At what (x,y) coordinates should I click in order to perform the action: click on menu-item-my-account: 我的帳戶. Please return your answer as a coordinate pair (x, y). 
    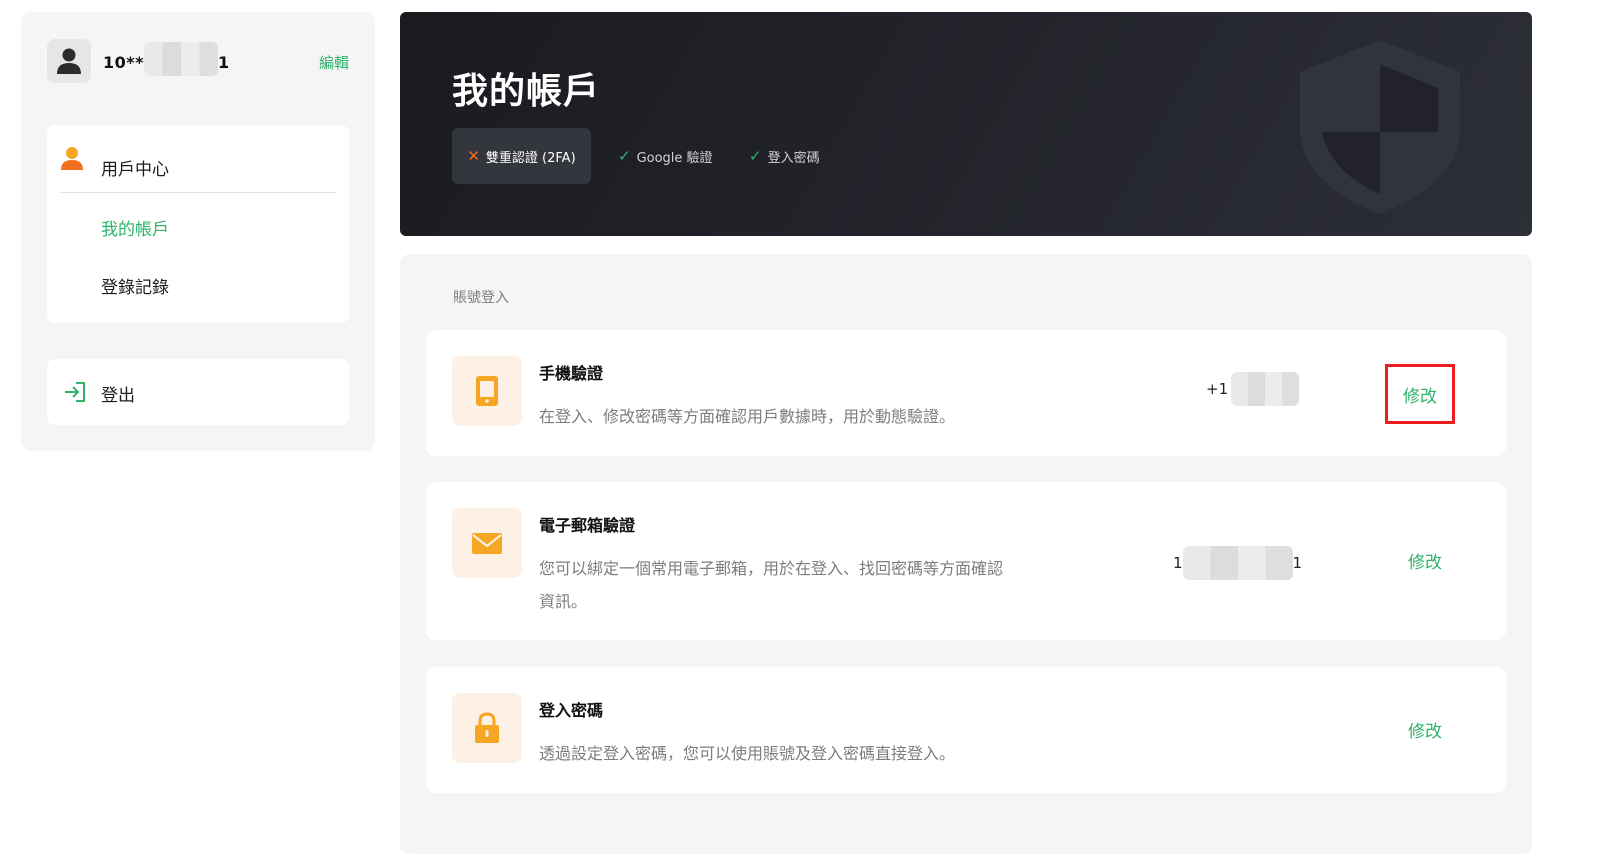
    Looking at the image, I should click on (135, 227).